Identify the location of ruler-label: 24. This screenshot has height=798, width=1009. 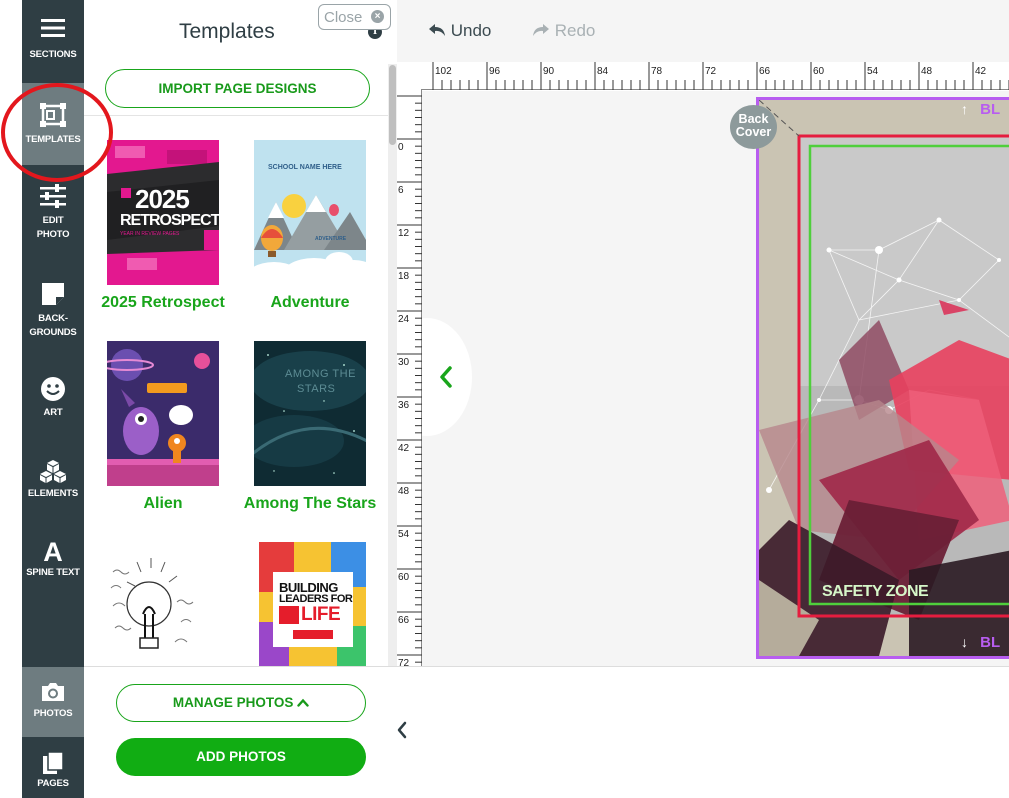
(404, 319).